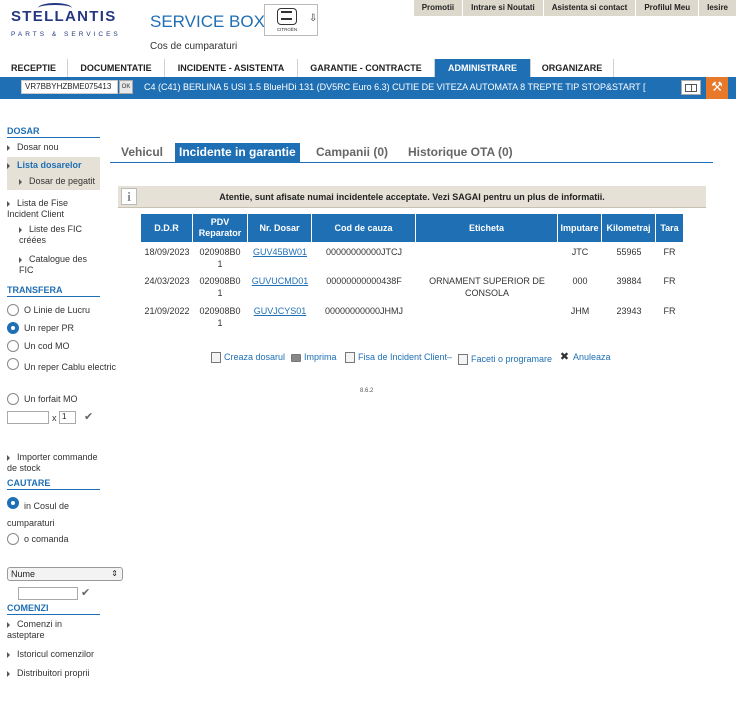  What do you see at coordinates (167, 228) in the screenshot?
I see `col-header-ddr: D.D.R` at bounding box center [167, 228].